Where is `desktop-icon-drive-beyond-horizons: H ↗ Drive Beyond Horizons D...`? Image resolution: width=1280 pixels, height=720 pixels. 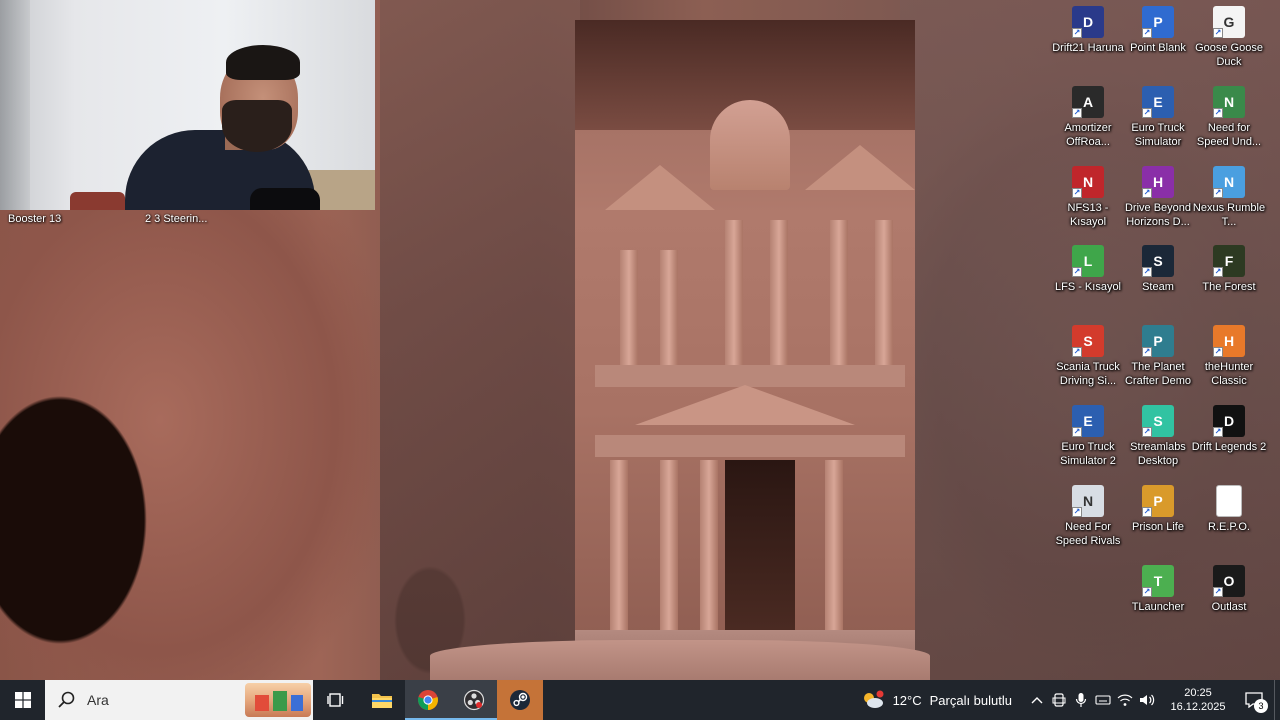
desktop-icon-drive-beyond-horizons: H ↗ Drive Beyond Horizons D... is located at coordinates (1158, 197).